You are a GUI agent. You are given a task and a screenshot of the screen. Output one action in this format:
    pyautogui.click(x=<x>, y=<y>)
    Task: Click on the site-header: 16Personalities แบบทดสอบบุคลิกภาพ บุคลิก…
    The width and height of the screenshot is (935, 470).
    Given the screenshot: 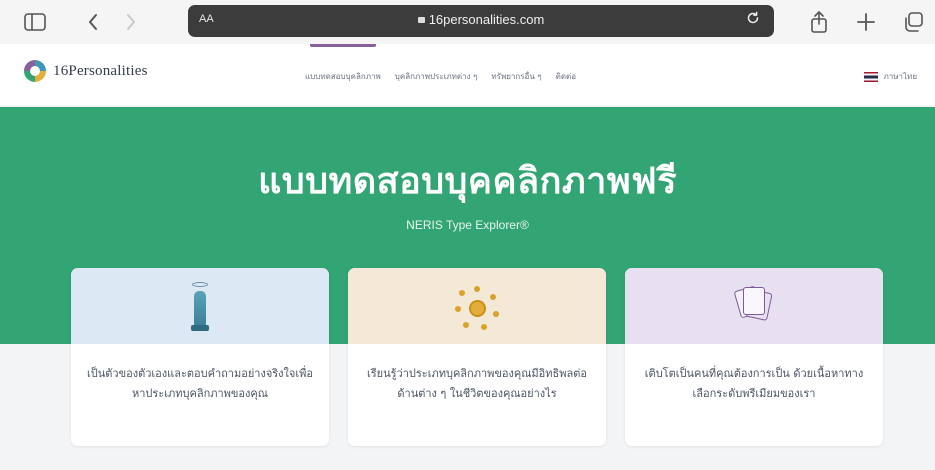 What is the action you would take?
    pyautogui.click(x=467, y=75)
    